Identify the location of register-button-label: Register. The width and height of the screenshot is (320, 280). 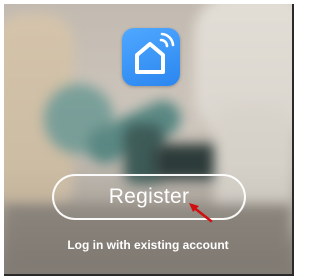
(149, 196).